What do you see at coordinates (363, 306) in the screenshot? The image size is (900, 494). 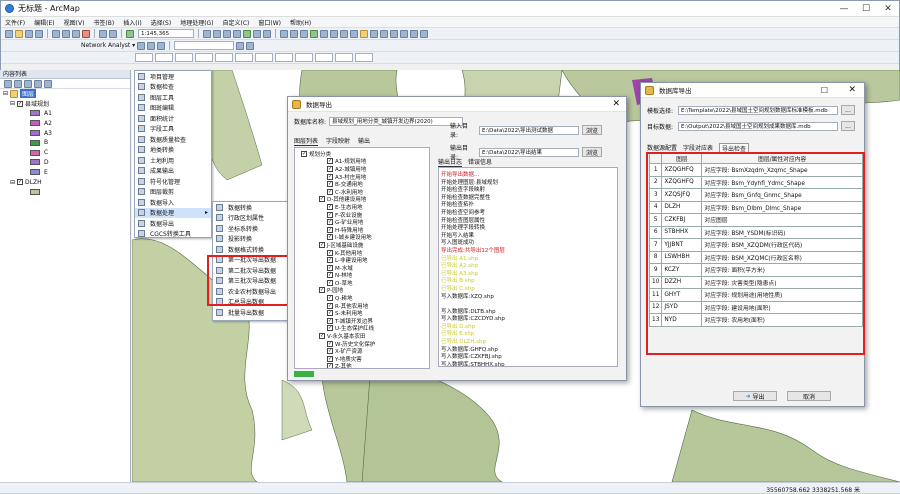 I see `tree-item: ✓ R-其他农用地` at bounding box center [363, 306].